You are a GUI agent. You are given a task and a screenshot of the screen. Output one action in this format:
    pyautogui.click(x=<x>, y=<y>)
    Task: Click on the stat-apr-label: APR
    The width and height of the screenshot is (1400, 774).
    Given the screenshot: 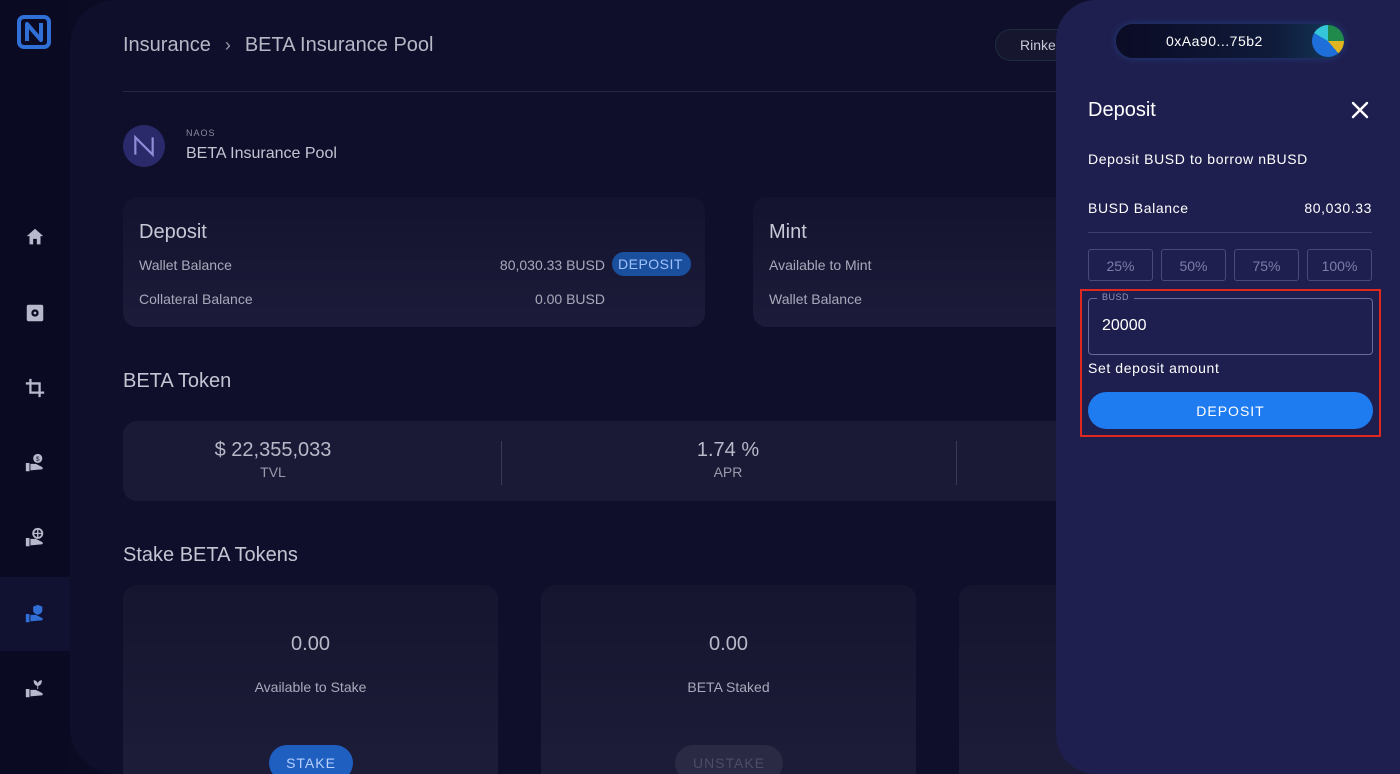 What is the action you would take?
    pyautogui.click(x=728, y=472)
    